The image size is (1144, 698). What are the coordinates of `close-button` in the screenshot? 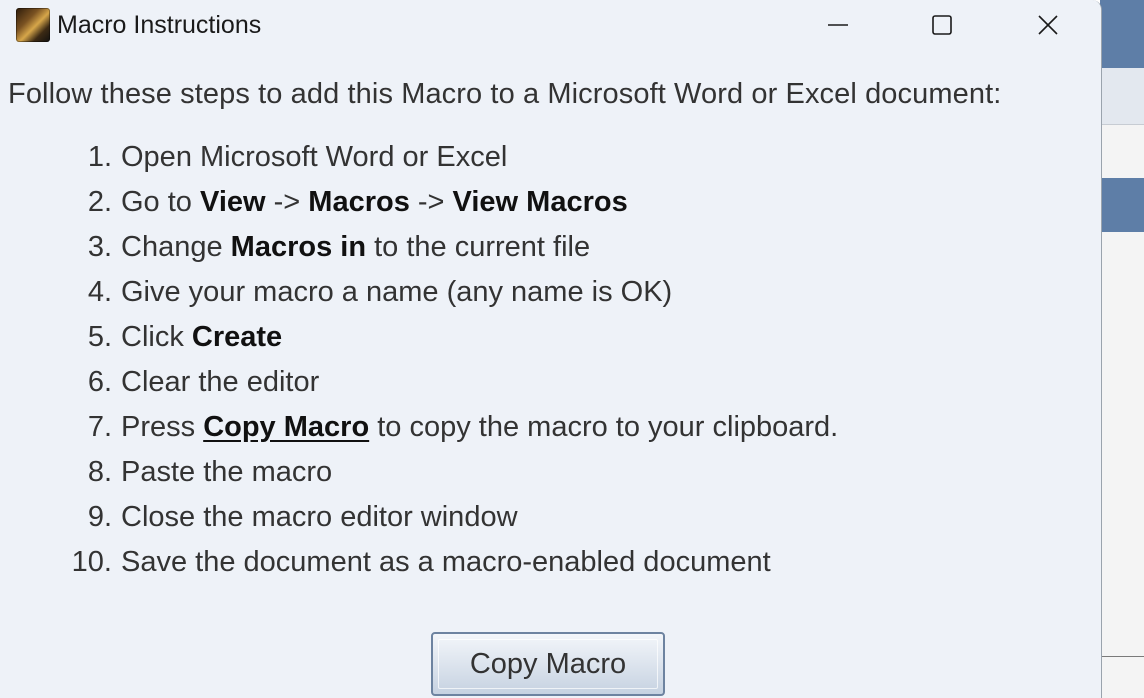 It's located at (1048, 25).